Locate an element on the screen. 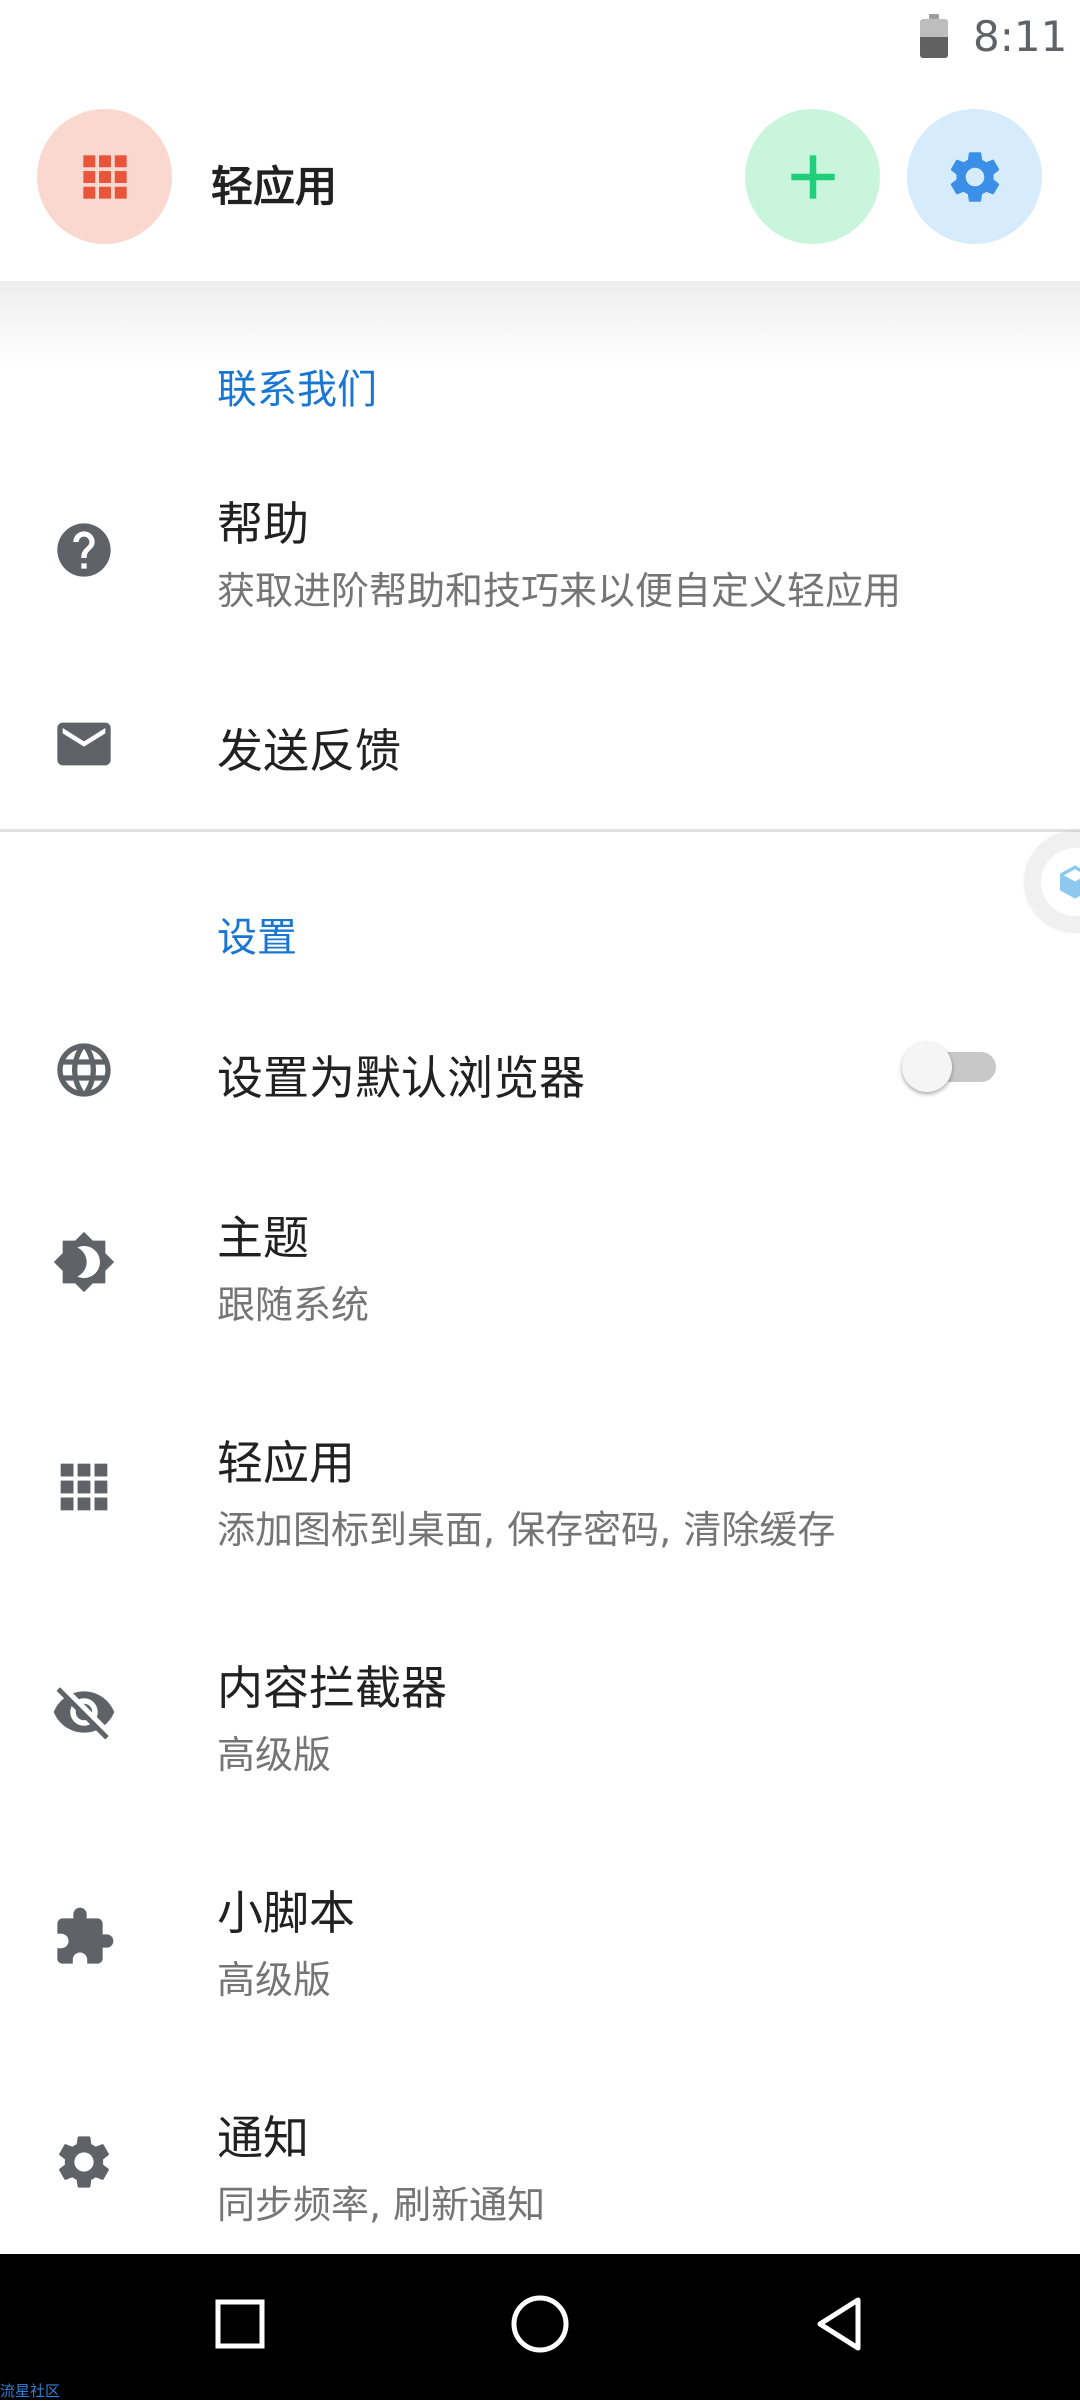  mail-icon is located at coordinates (84, 744).